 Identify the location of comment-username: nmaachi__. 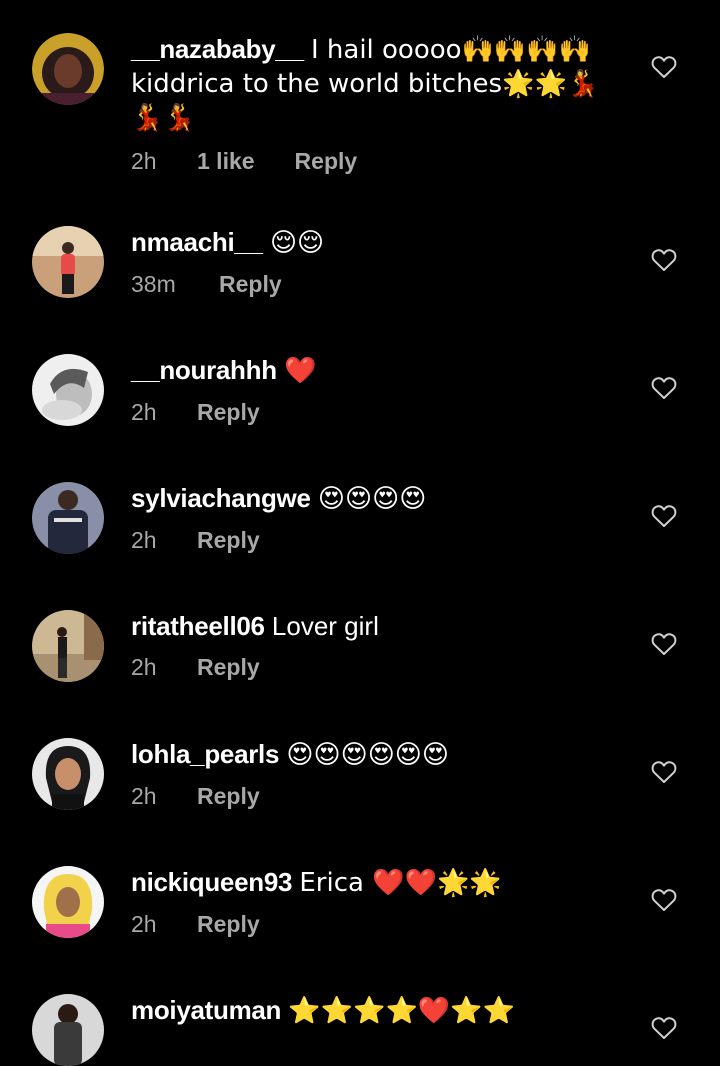
(197, 242).